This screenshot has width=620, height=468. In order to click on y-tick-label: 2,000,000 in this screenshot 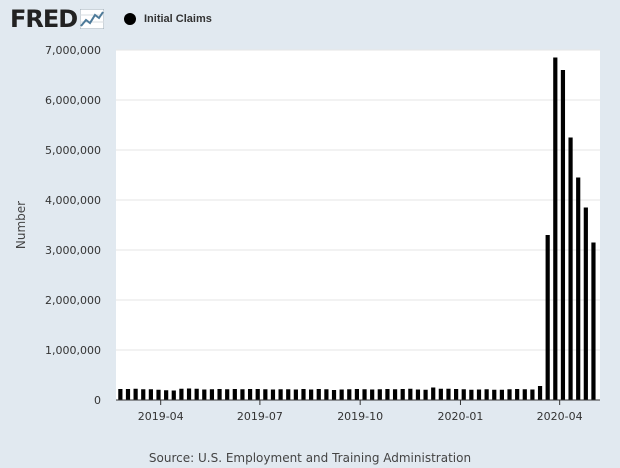, I will do `click(73, 300)`.